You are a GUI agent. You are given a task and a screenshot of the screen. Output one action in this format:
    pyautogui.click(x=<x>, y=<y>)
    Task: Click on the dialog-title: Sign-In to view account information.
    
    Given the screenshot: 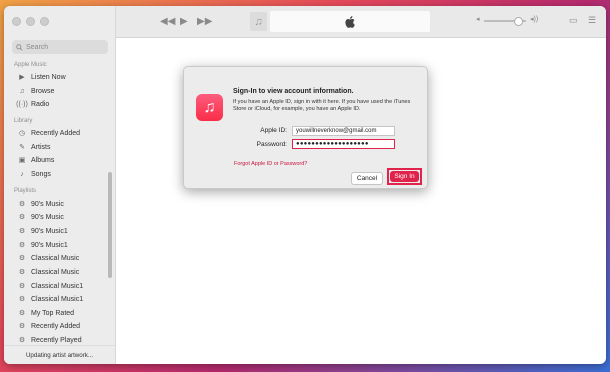 What is the action you would take?
    pyautogui.click(x=293, y=91)
    